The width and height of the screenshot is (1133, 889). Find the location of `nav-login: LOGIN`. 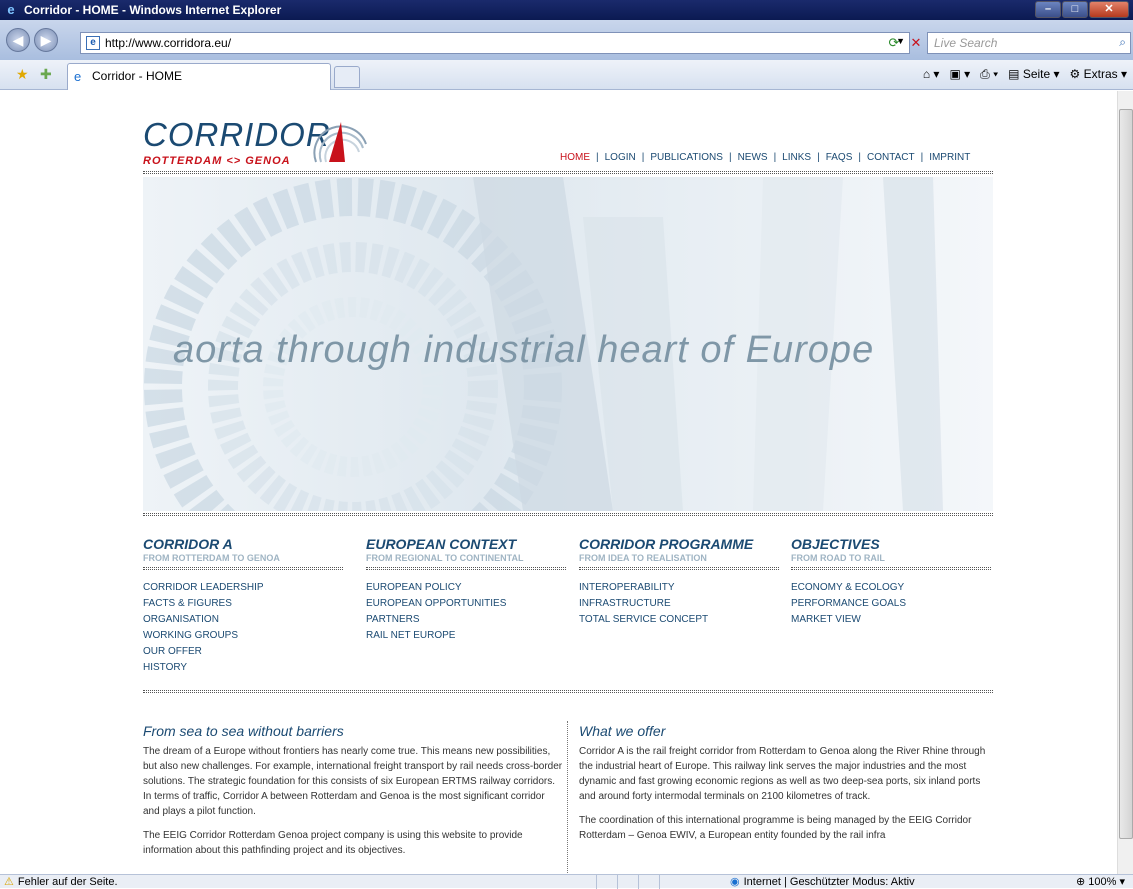

nav-login: LOGIN is located at coordinates (620, 157).